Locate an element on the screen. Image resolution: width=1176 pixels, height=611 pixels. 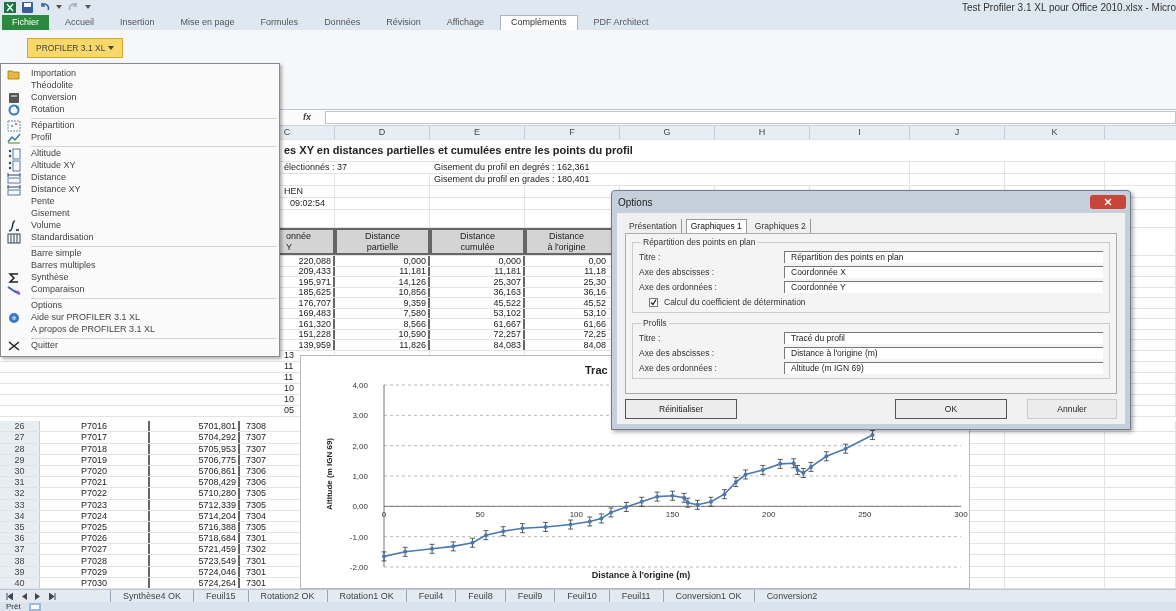
formula-field is located at coordinates (750, 117).